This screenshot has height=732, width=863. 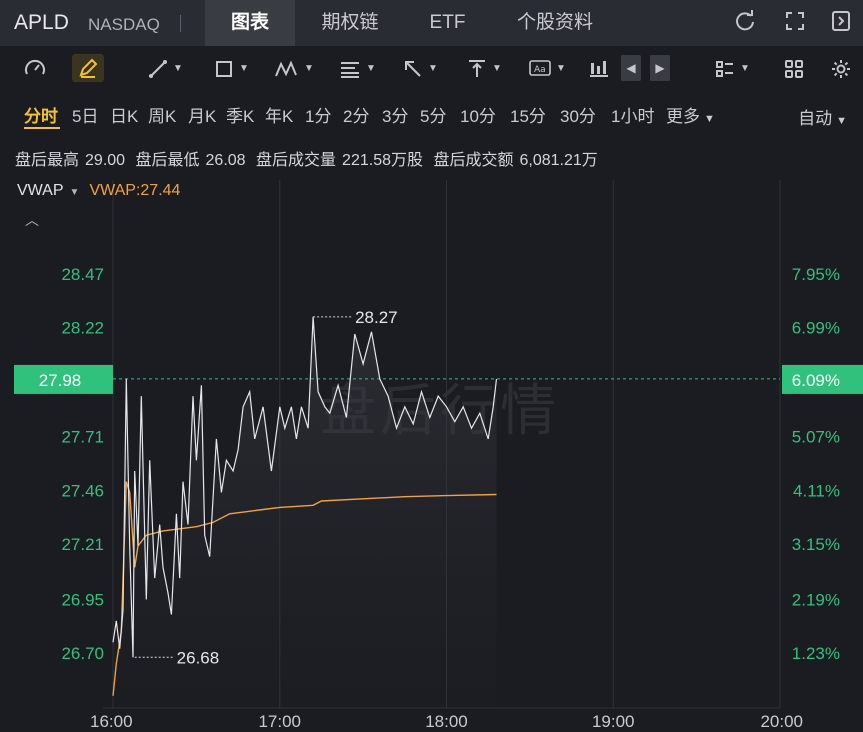 I want to click on x-tick-label: 17:00, so click(x=279, y=721).